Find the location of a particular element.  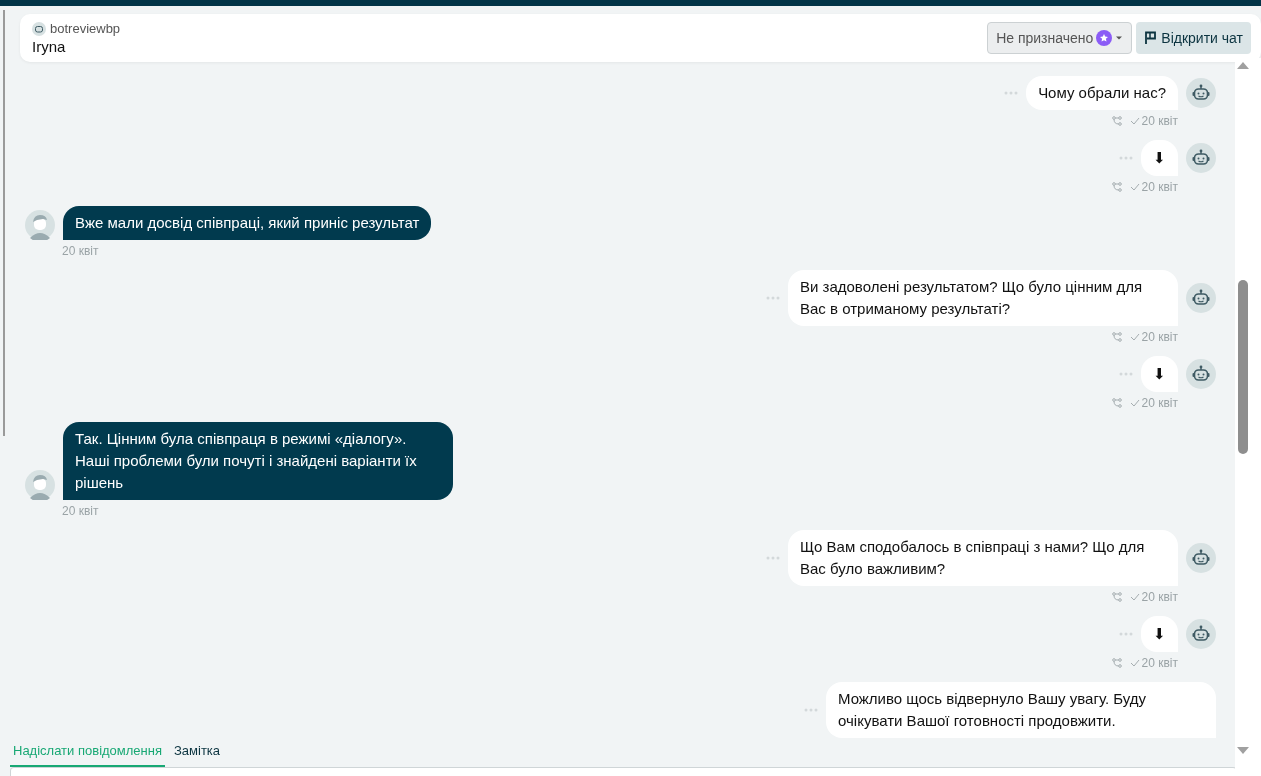

flag-icon is located at coordinates (1151, 38).